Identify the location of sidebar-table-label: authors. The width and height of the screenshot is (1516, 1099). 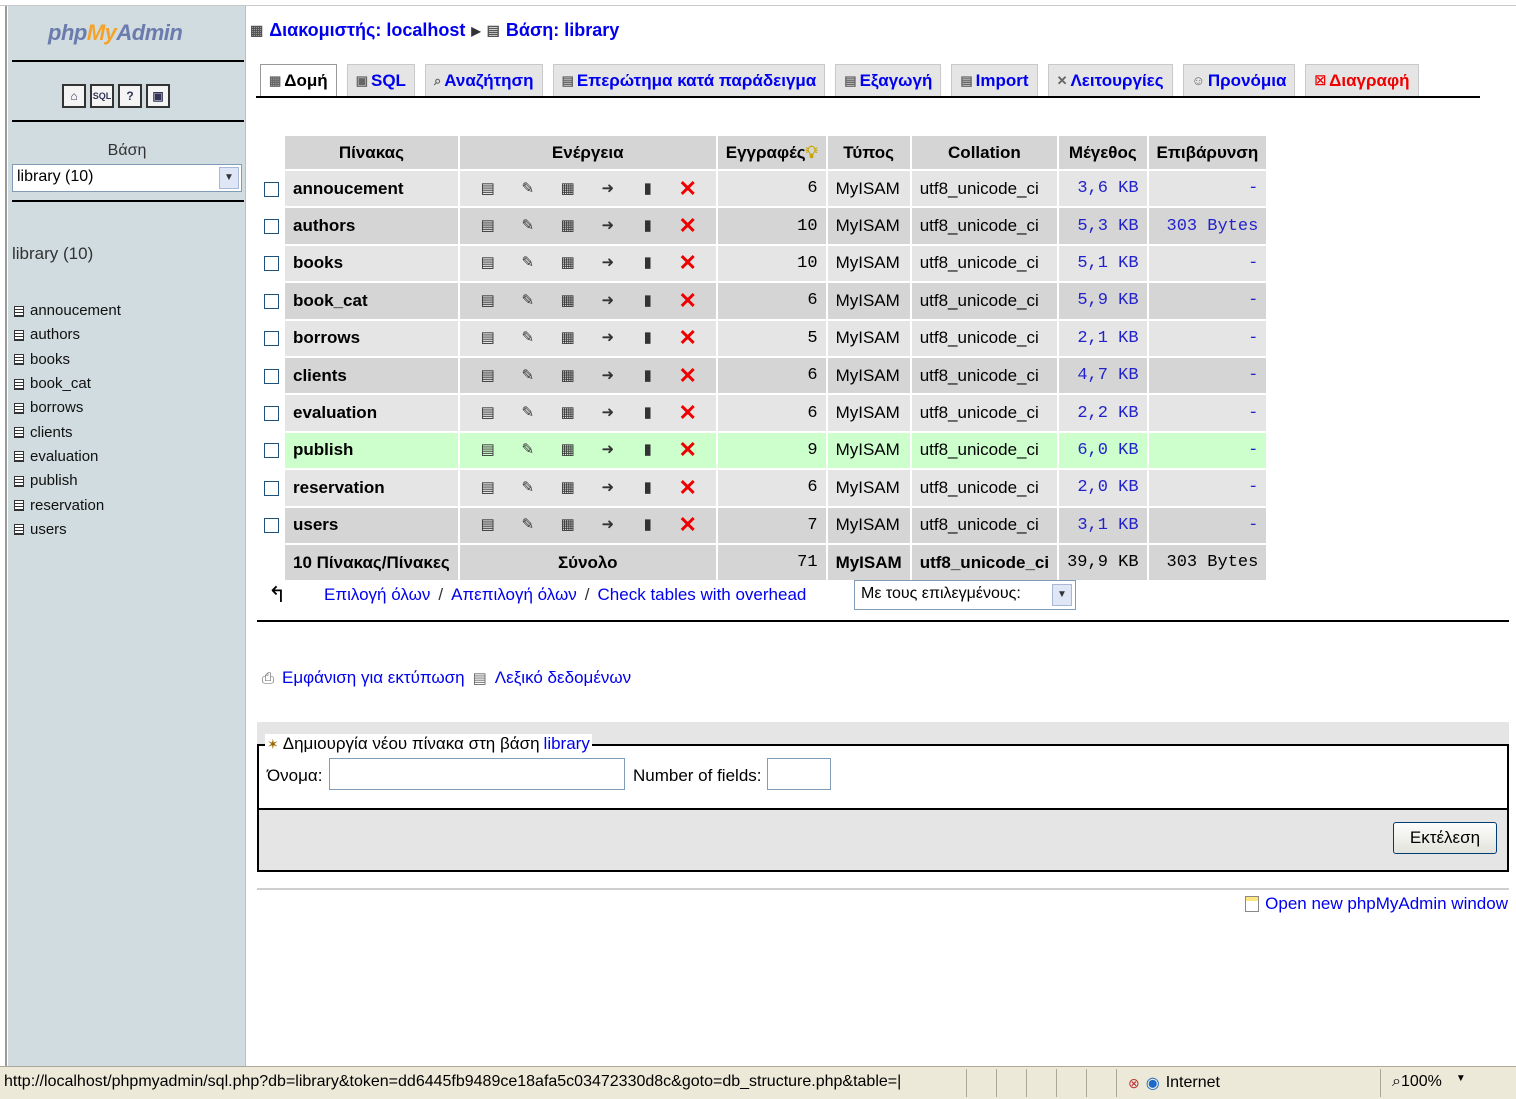
(55, 335).